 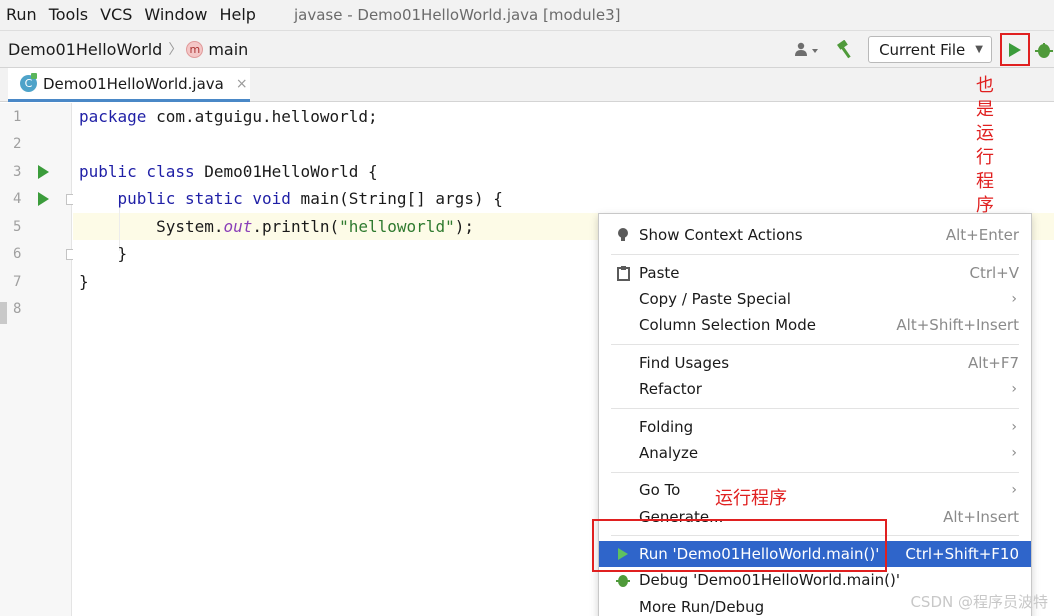 I want to click on method-icon: m, so click(x=195, y=49).